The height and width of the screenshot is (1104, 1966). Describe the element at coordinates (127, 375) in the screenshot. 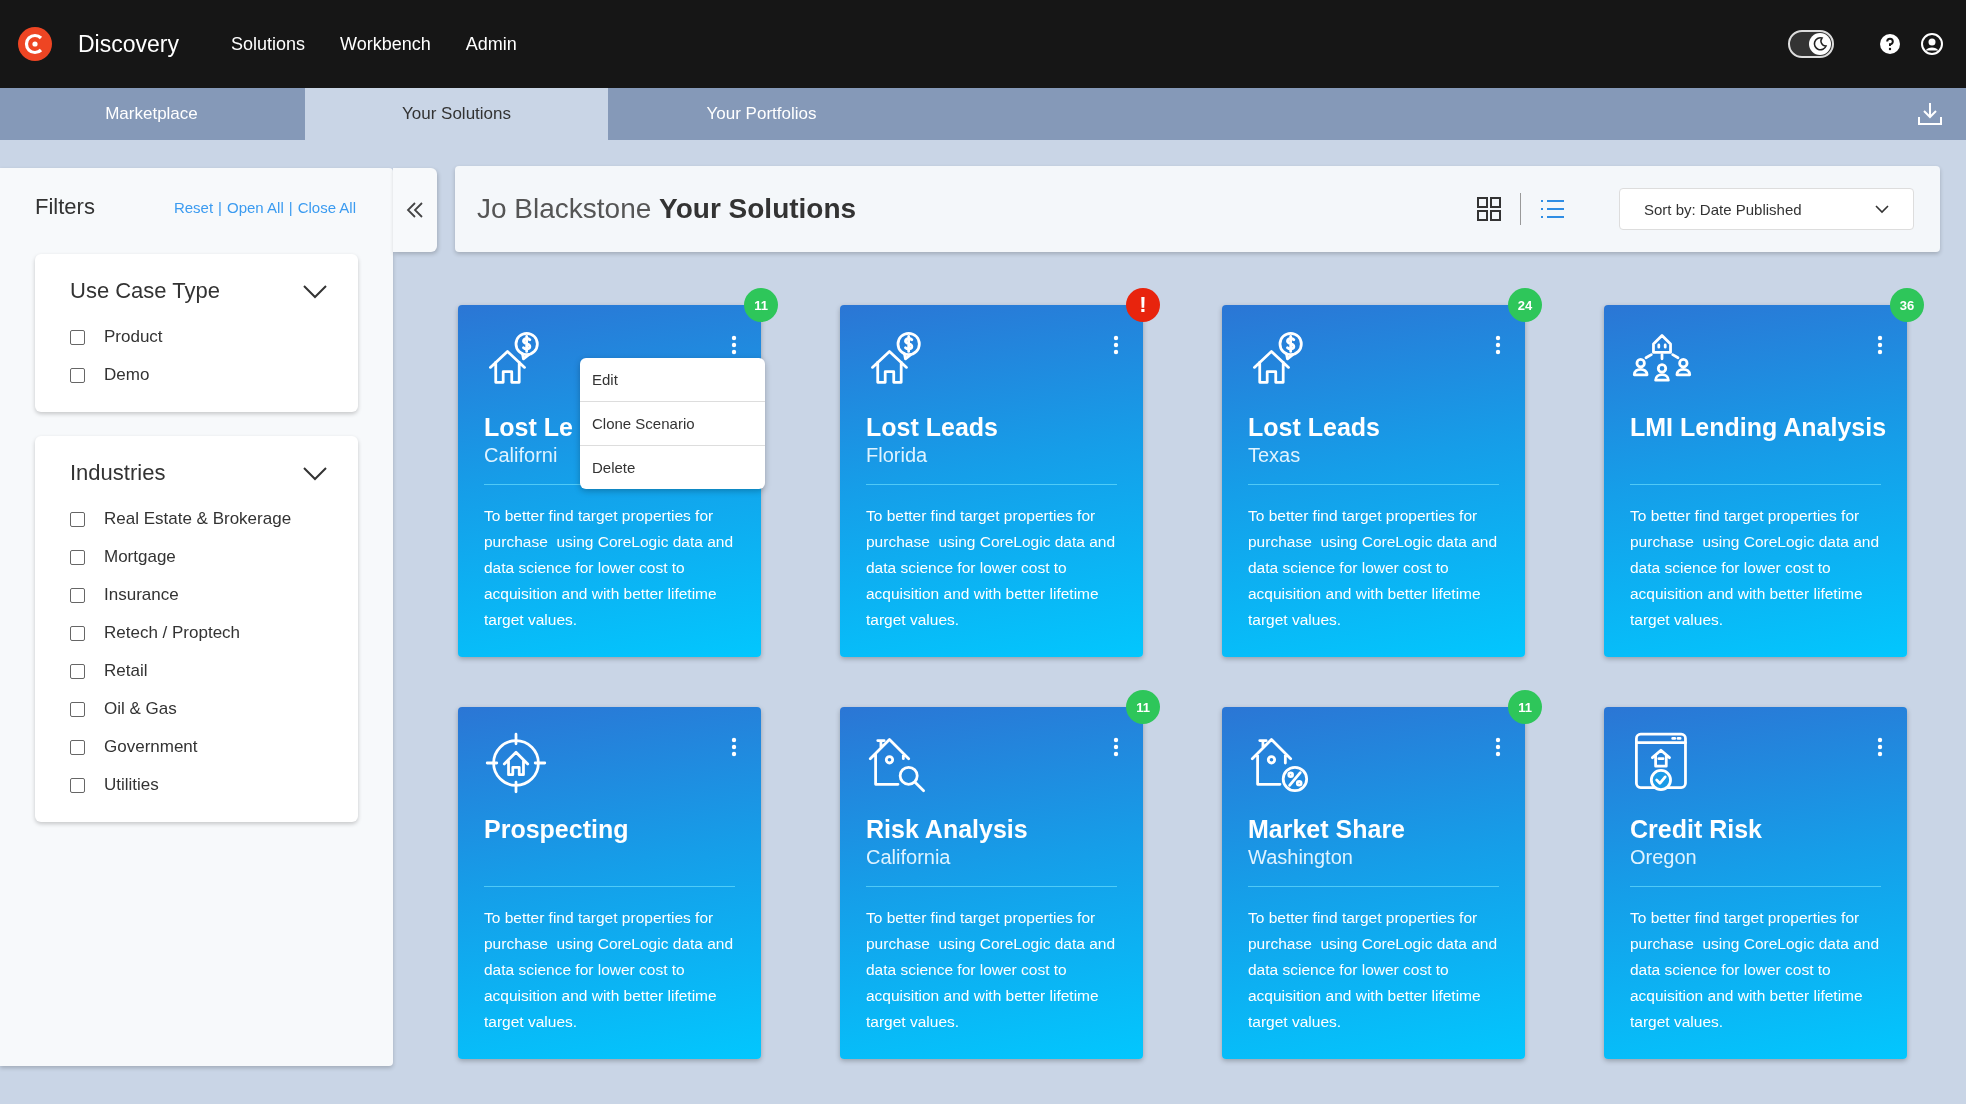

I see `option-label: Demo` at that location.